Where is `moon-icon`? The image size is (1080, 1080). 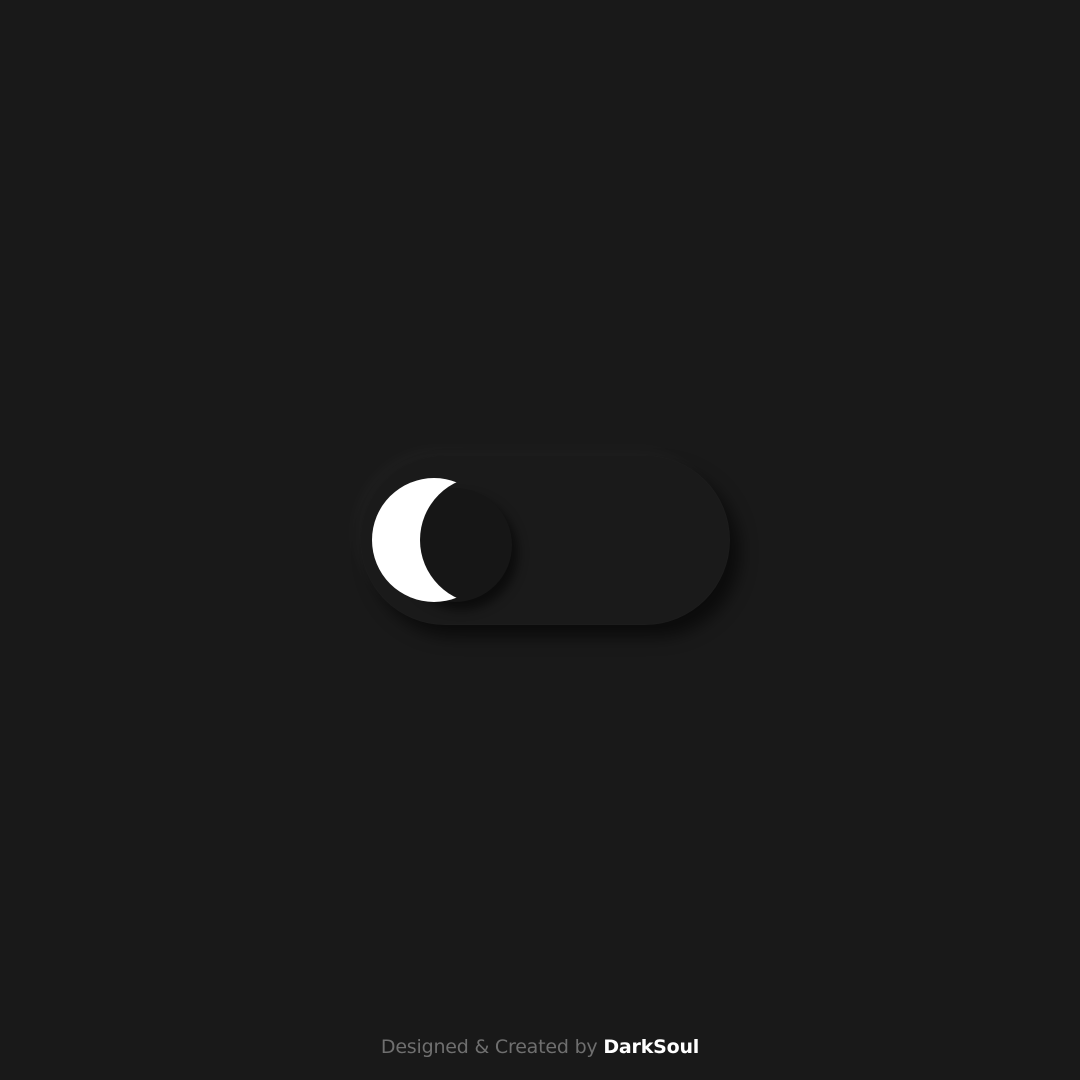 moon-icon is located at coordinates (434, 540).